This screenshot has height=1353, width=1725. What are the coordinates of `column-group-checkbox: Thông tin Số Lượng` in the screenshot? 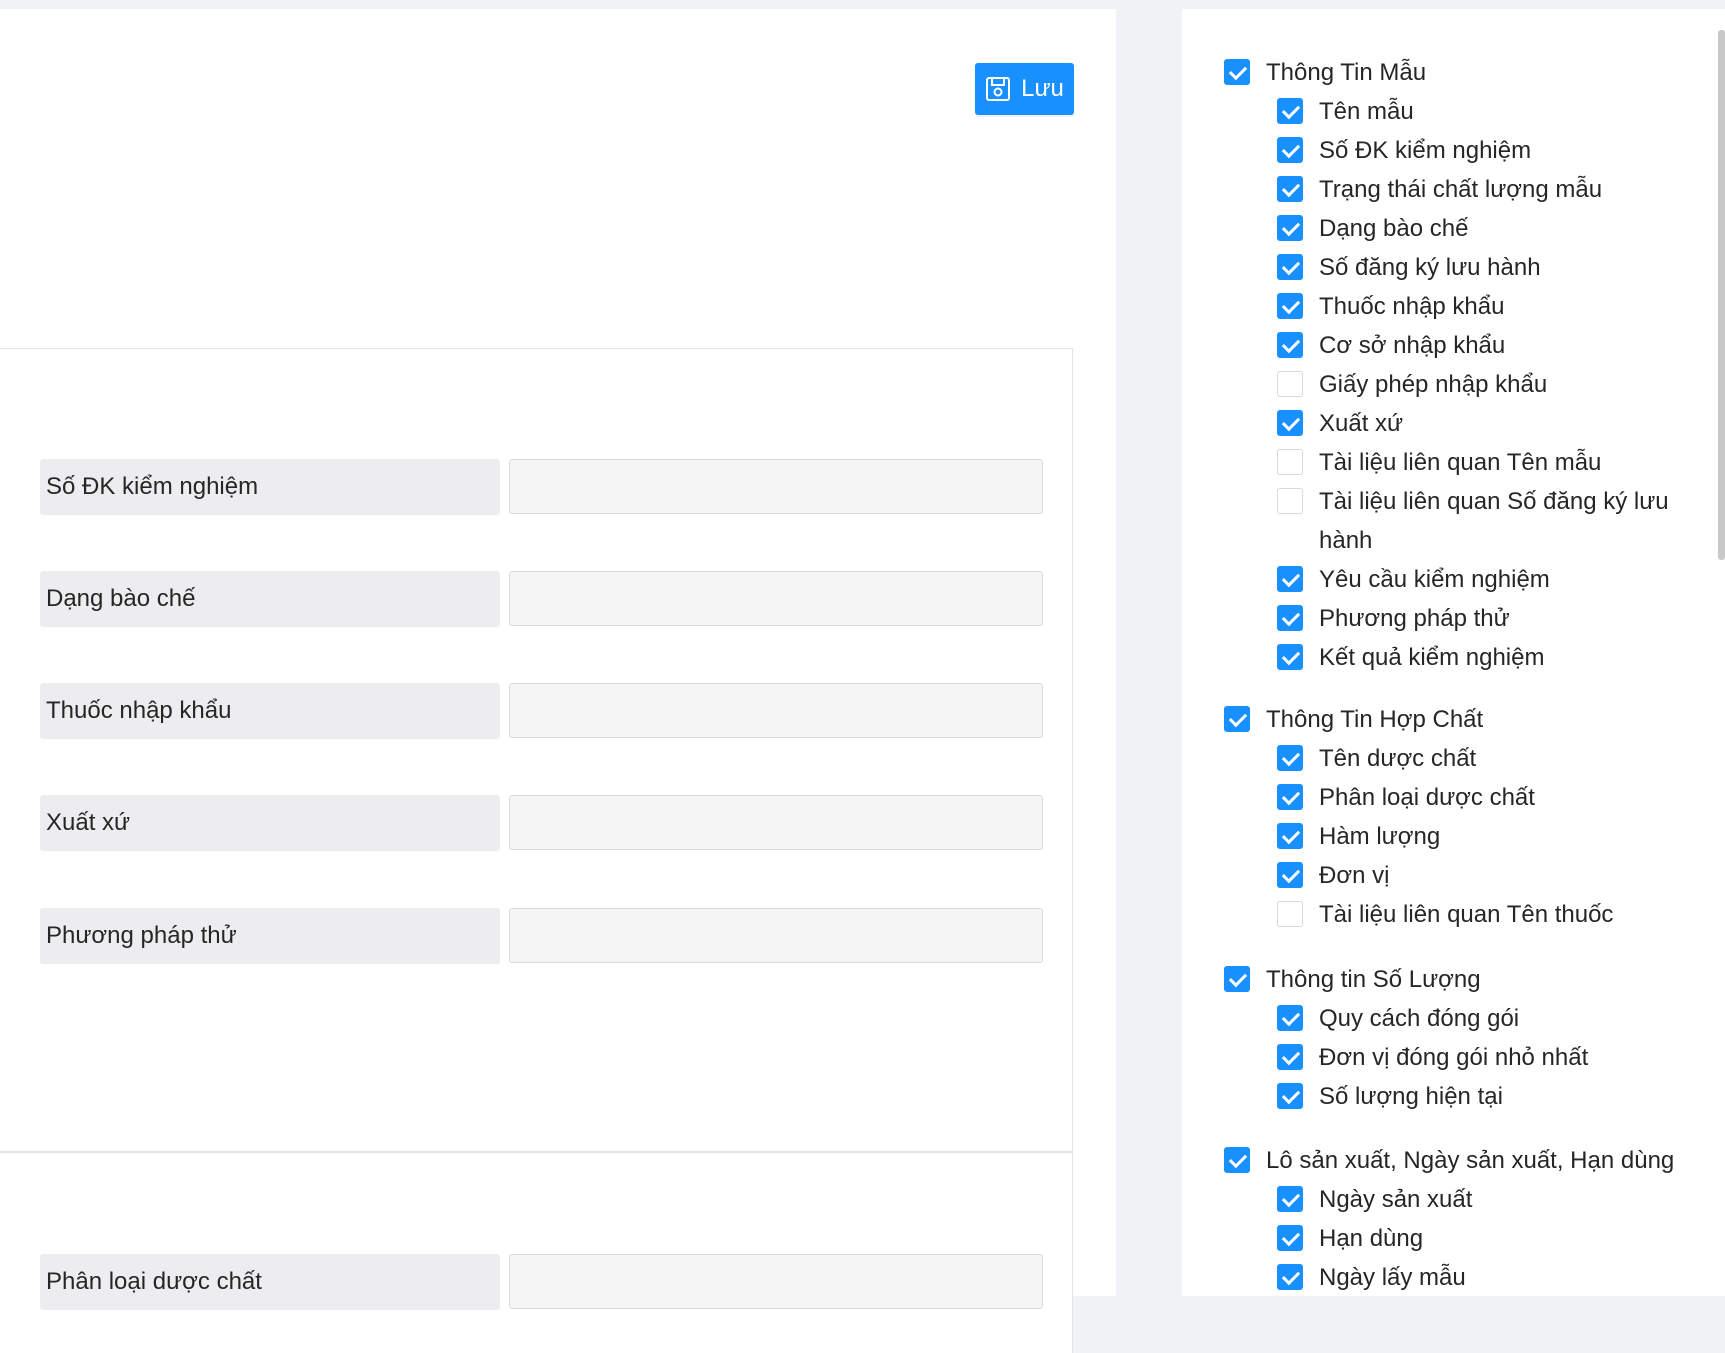 It's located at (1352, 981).